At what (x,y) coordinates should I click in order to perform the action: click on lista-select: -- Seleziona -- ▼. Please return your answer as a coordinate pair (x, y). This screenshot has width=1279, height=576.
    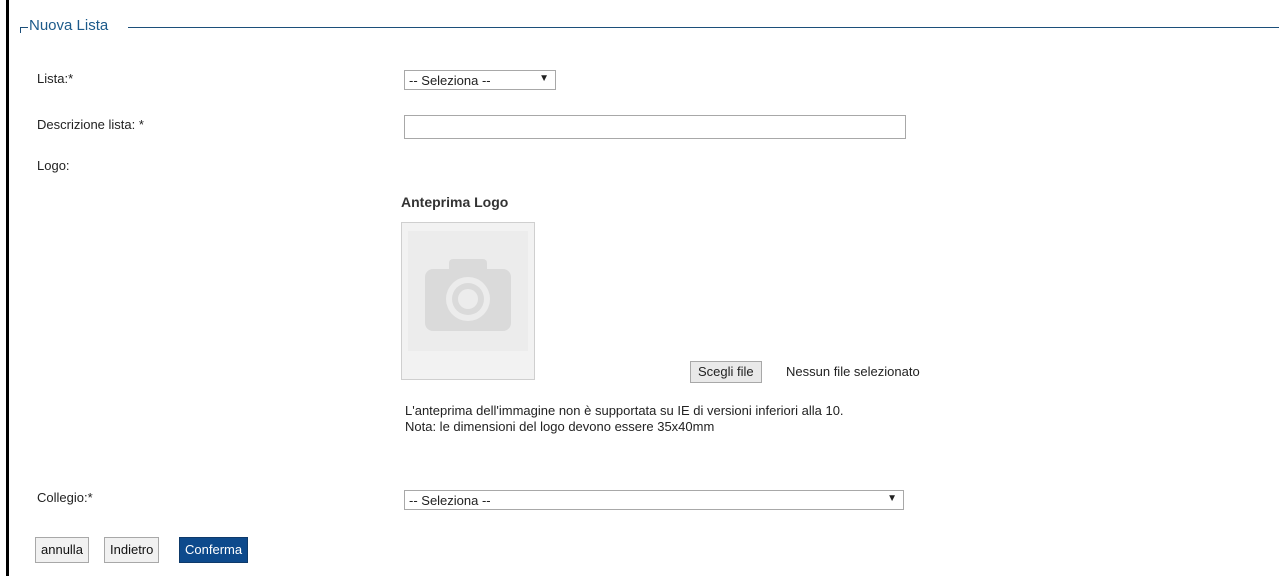
    Looking at the image, I should click on (480, 80).